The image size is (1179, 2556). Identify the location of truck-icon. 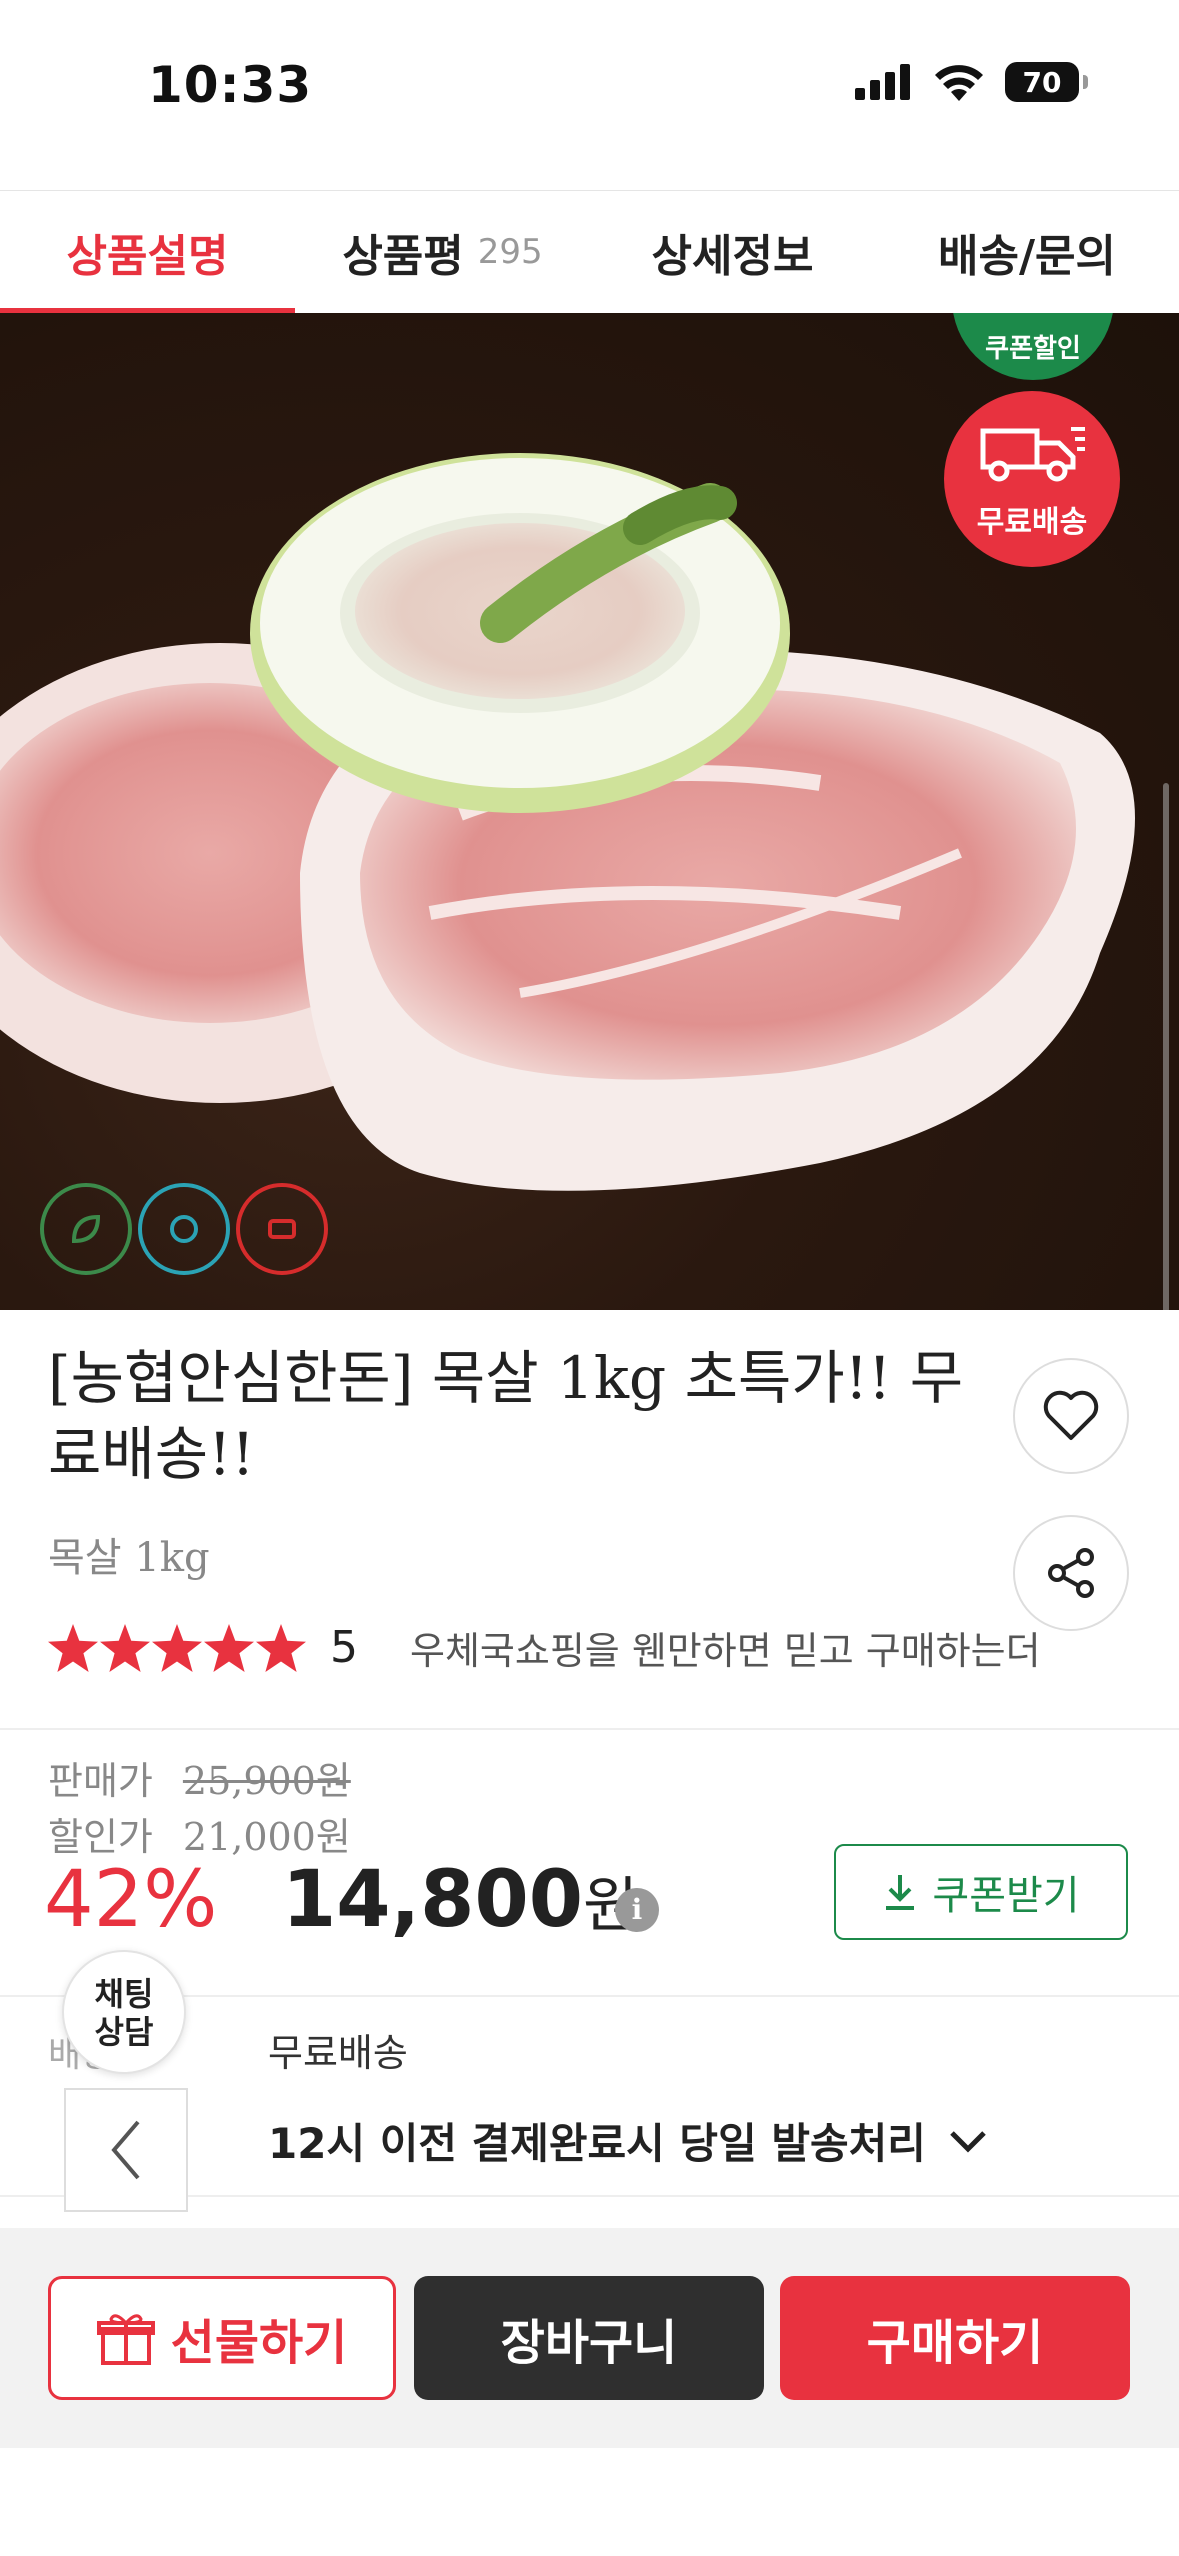
(1032, 454).